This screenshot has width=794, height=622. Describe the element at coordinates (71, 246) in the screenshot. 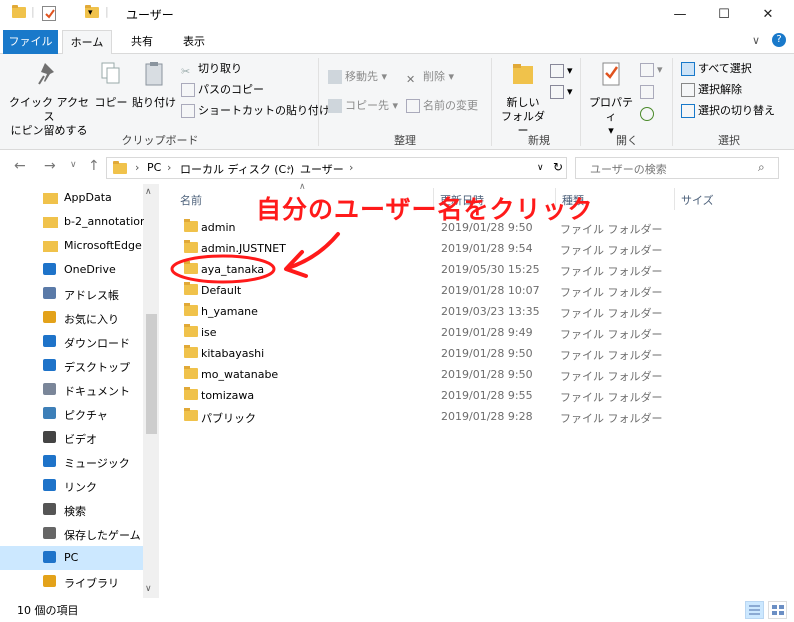

I see `sidebar-item: MicrosoftEdge` at that location.